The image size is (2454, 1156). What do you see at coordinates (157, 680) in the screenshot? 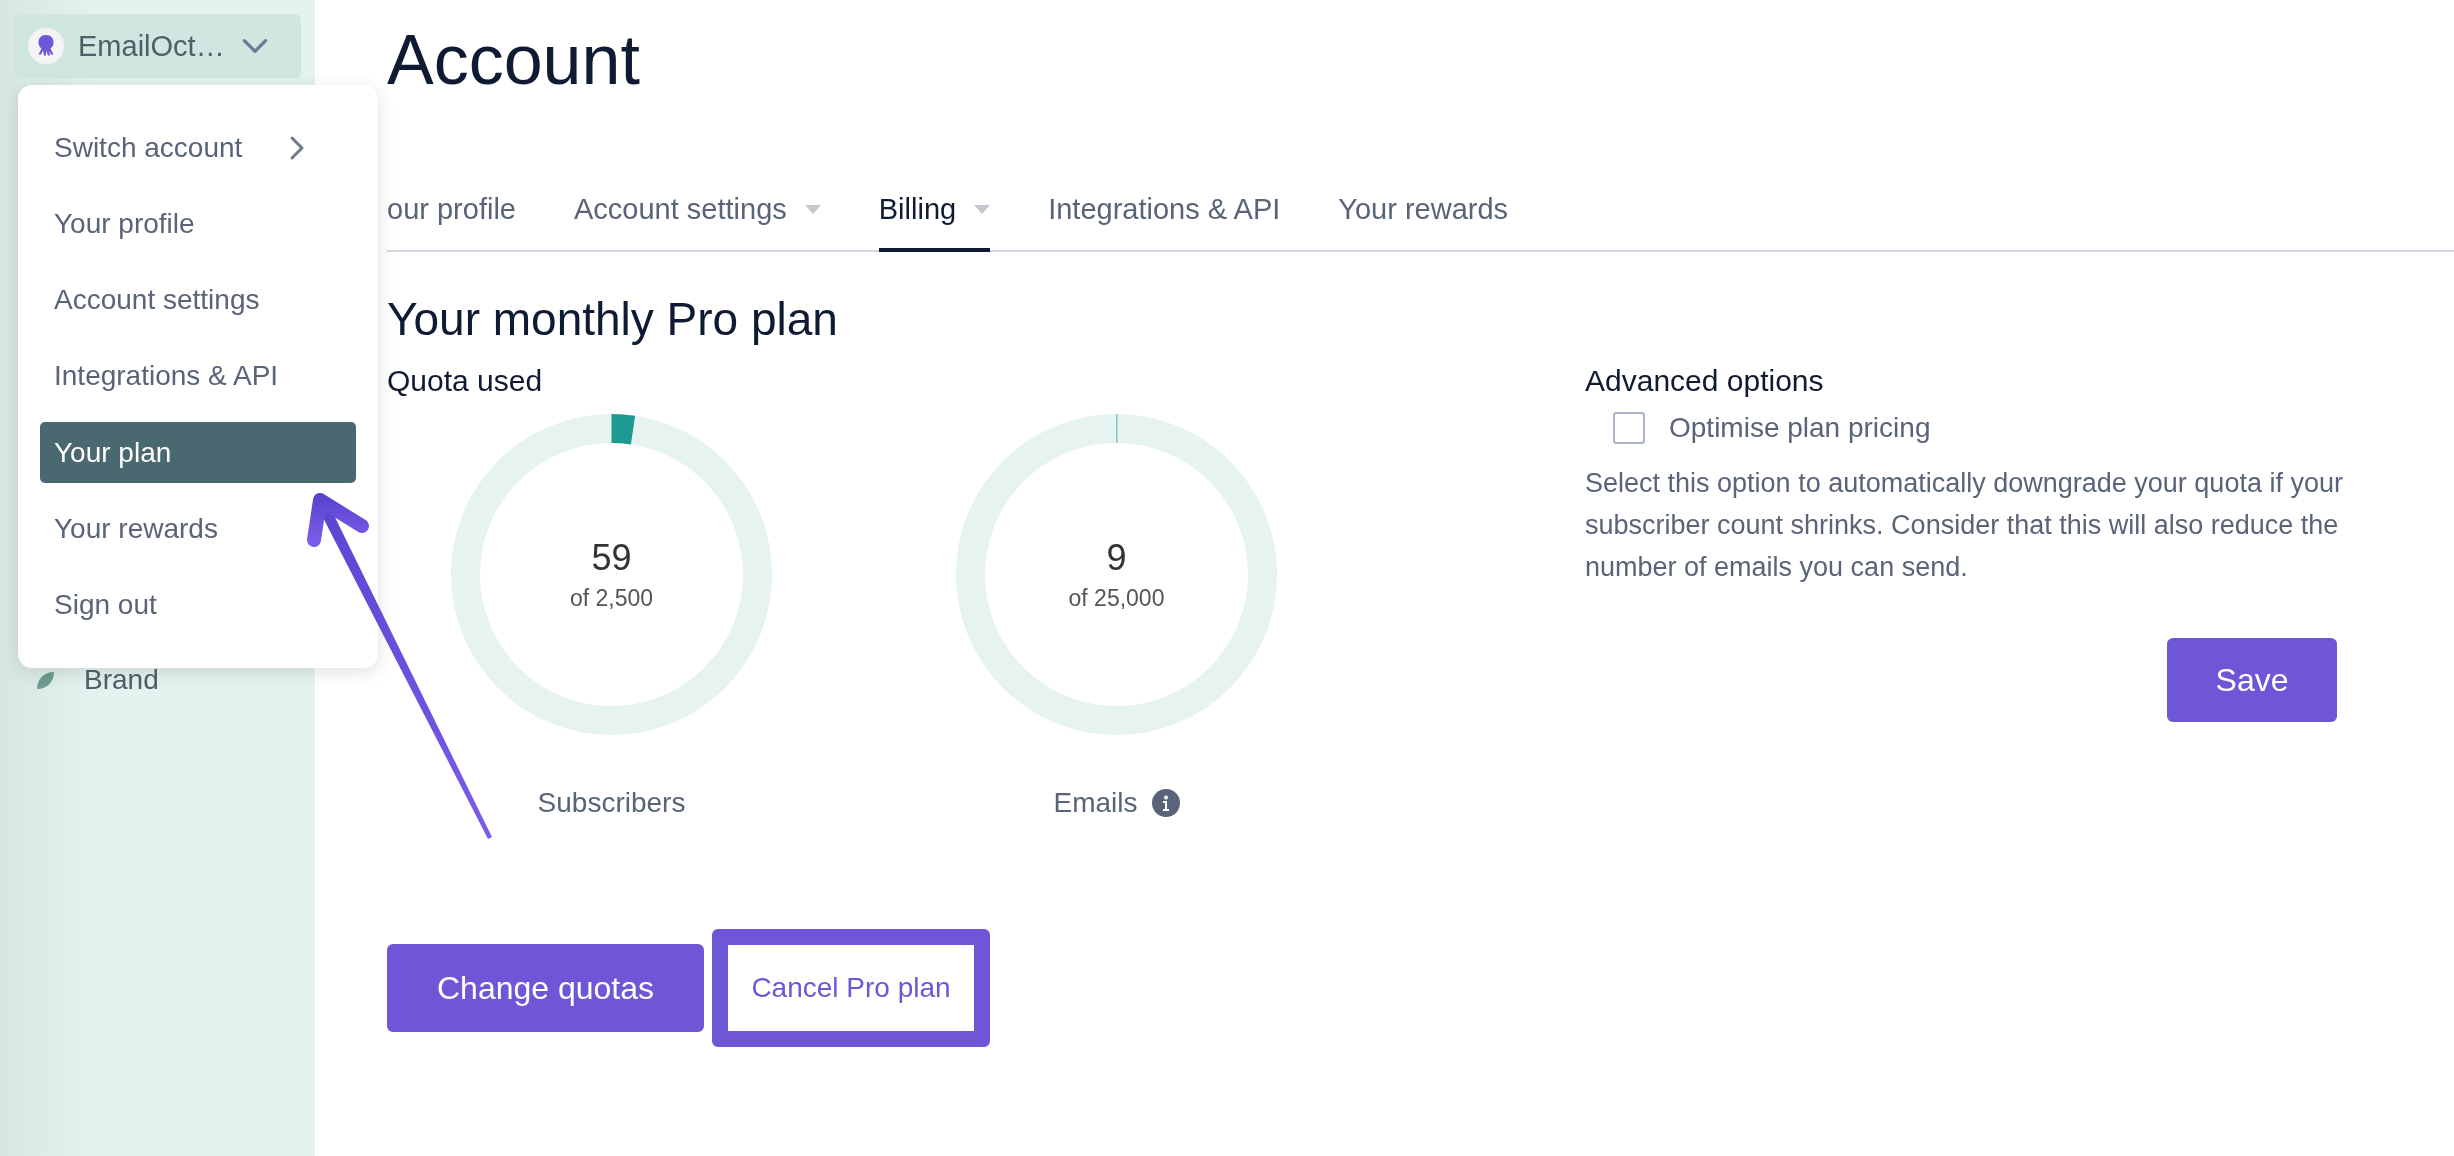
I see `sidebar-item: Brand` at bounding box center [157, 680].